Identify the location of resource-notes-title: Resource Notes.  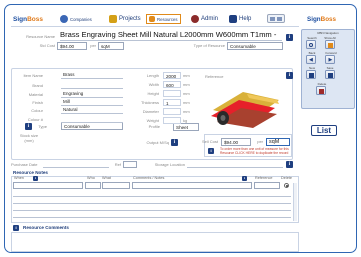
(30, 172).